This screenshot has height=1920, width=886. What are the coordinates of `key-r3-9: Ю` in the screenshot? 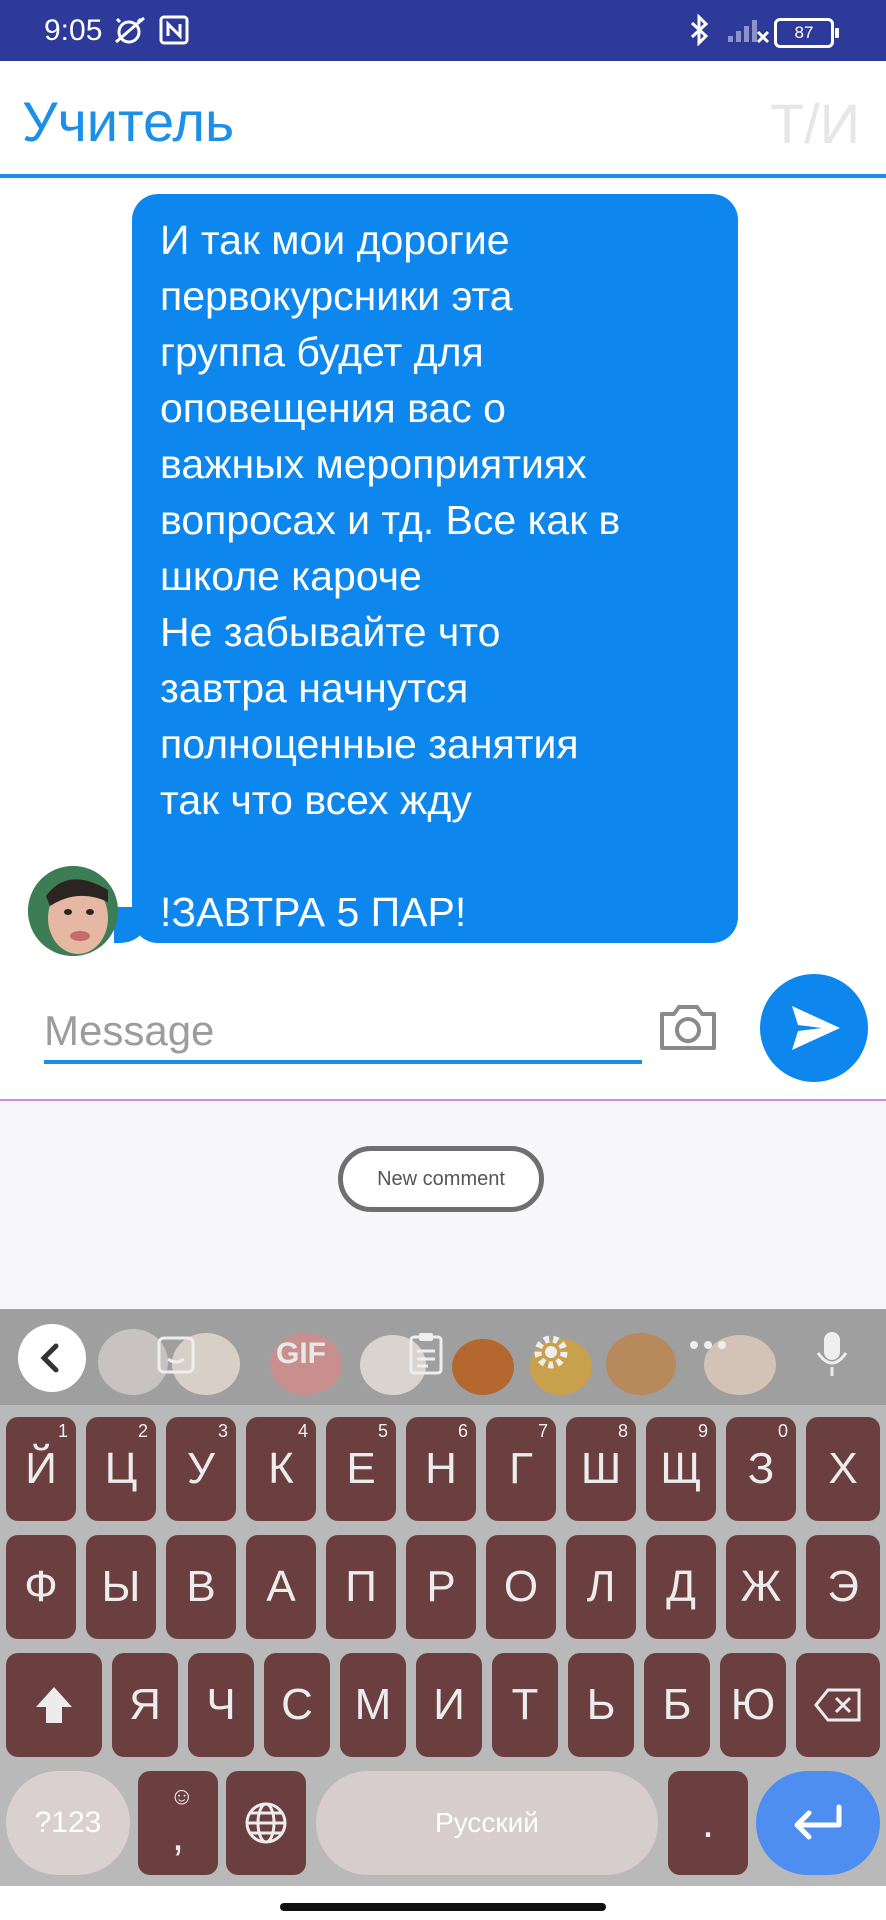 It's located at (753, 1705).